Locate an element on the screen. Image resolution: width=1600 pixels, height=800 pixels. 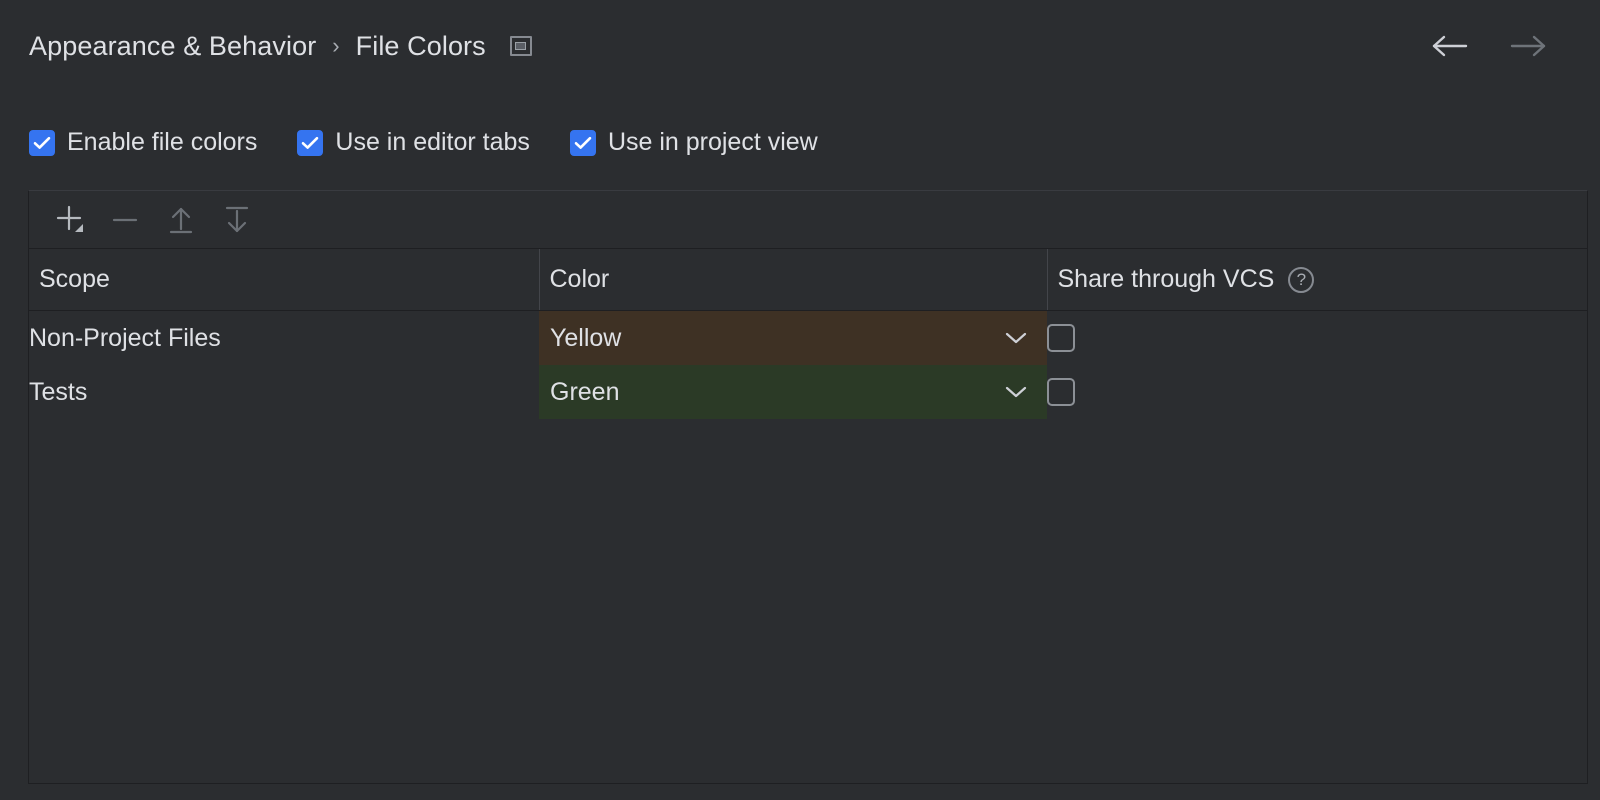
cell-scope: Non-Project Files is located at coordinates (284, 338).